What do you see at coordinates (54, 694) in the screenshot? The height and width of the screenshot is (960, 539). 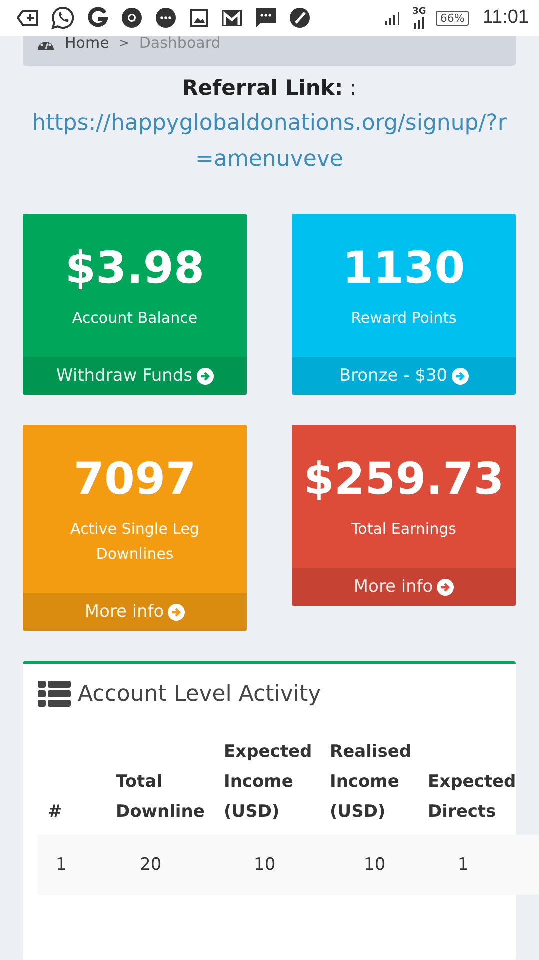 I see `list-icon` at bounding box center [54, 694].